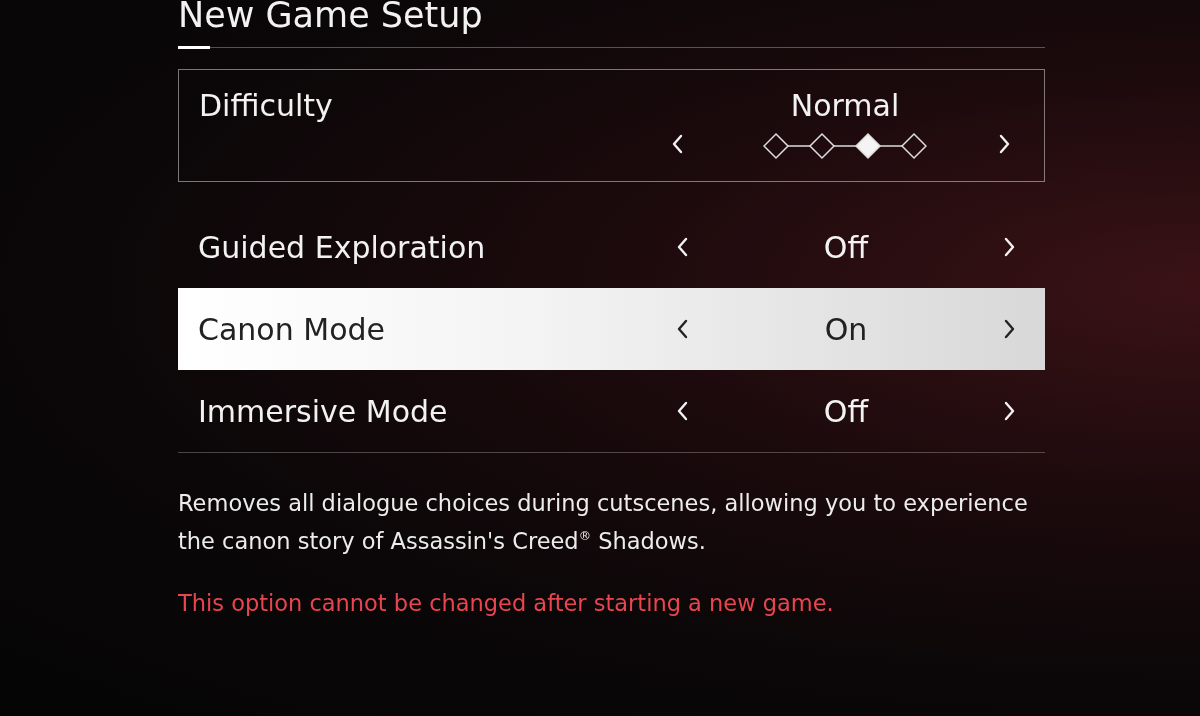 The width and height of the screenshot is (1200, 716). What do you see at coordinates (331, 18) in the screenshot?
I see `screen-title: New Game Setup` at bounding box center [331, 18].